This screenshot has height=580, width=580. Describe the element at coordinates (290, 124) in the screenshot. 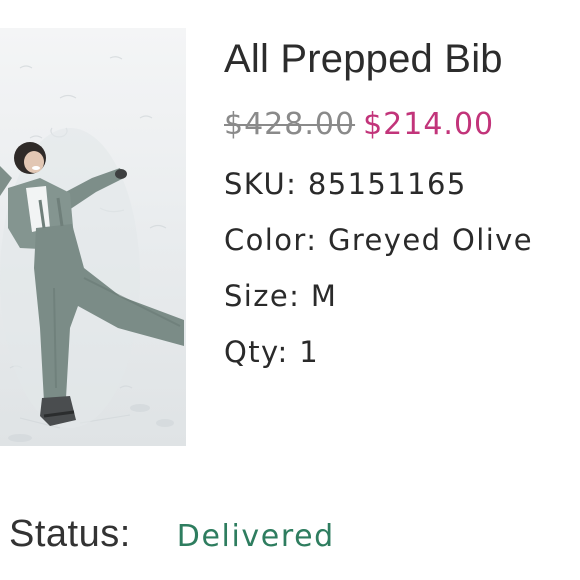

I see `original-price: $428.00` at that location.